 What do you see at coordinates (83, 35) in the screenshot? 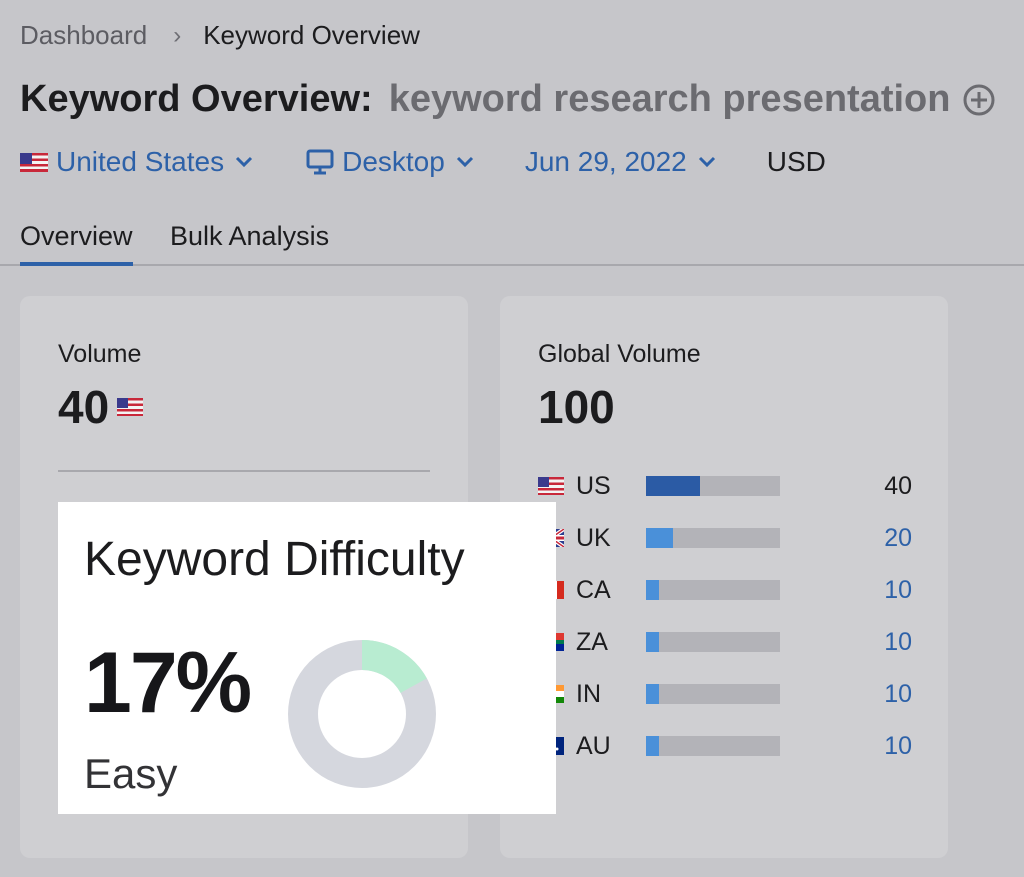
I see `breadcrumb-dashboard-link: Dashboard` at bounding box center [83, 35].